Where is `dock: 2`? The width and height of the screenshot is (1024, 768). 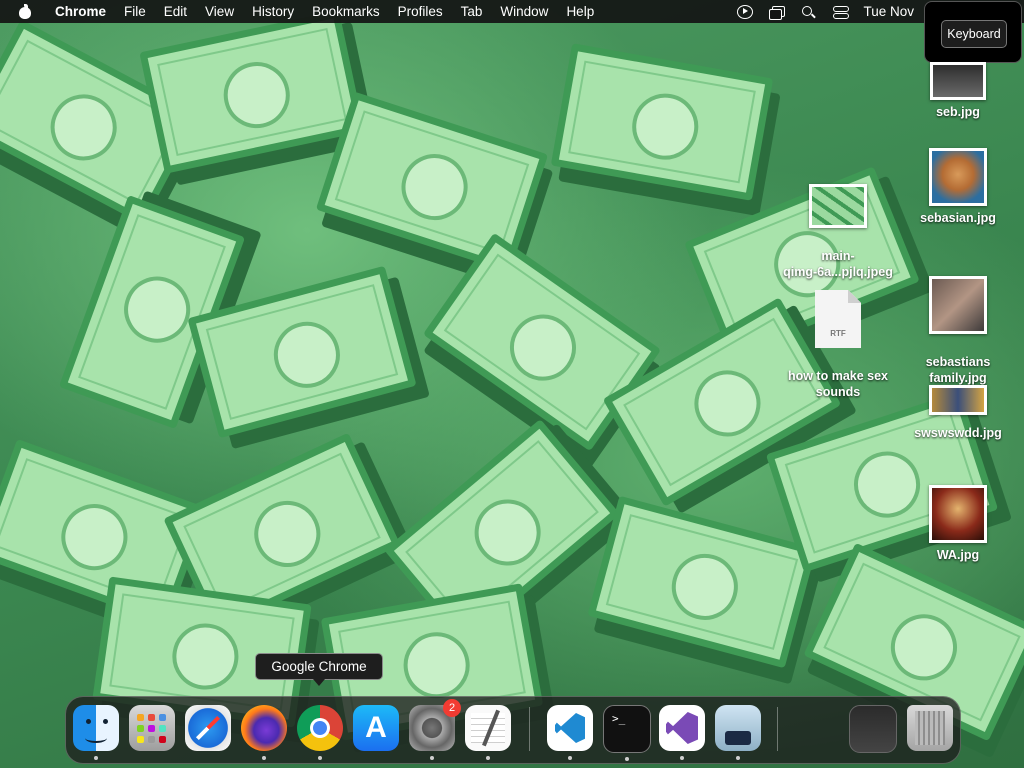
dock: 2 is located at coordinates (513, 730).